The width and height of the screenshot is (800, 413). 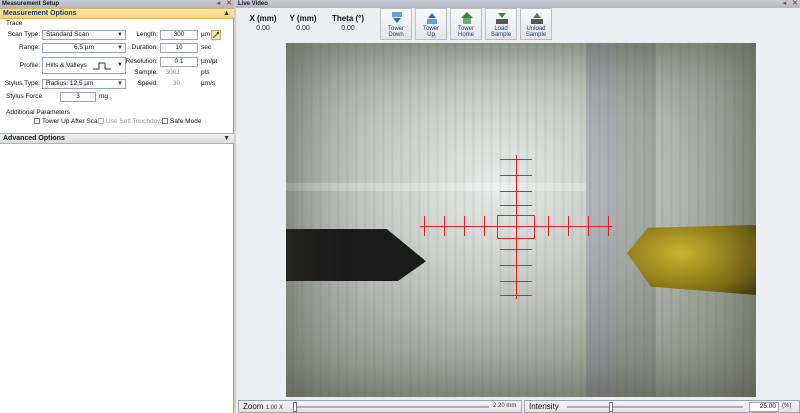 I want to click on live-video-title: Live Video, so click(x=253, y=4).